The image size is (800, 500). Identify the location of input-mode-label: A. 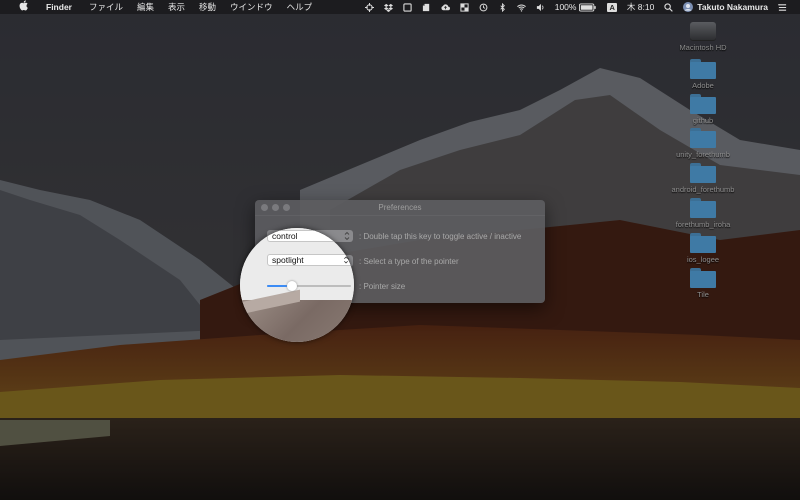
(612, 7).